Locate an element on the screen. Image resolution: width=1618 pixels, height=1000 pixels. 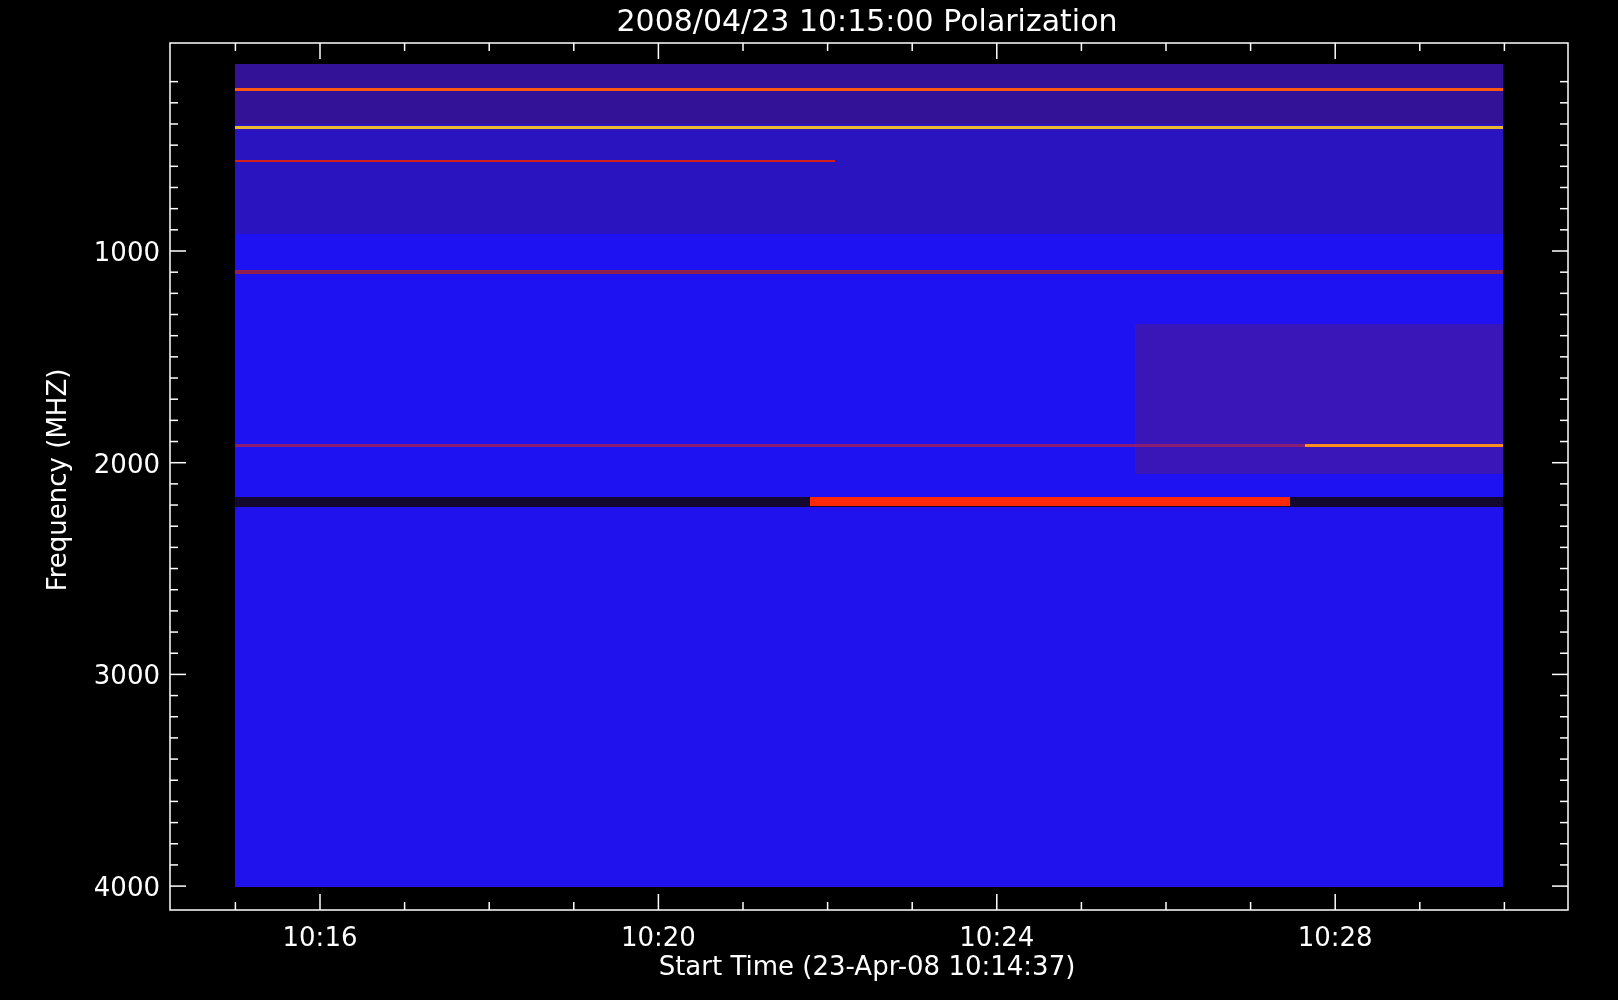
tick-label: 2000 is located at coordinates (126, 463).